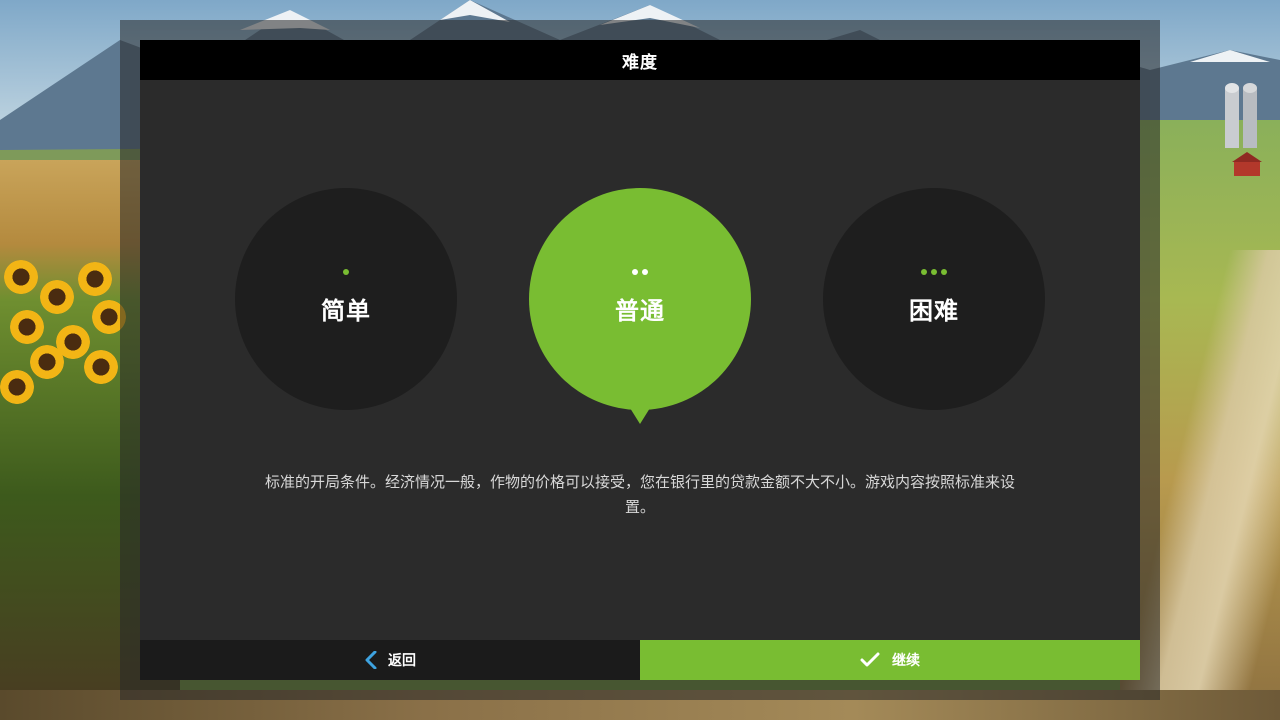 This screenshot has width=1280, height=720. I want to click on difficulty-label-normal: 普通, so click(640, 310).